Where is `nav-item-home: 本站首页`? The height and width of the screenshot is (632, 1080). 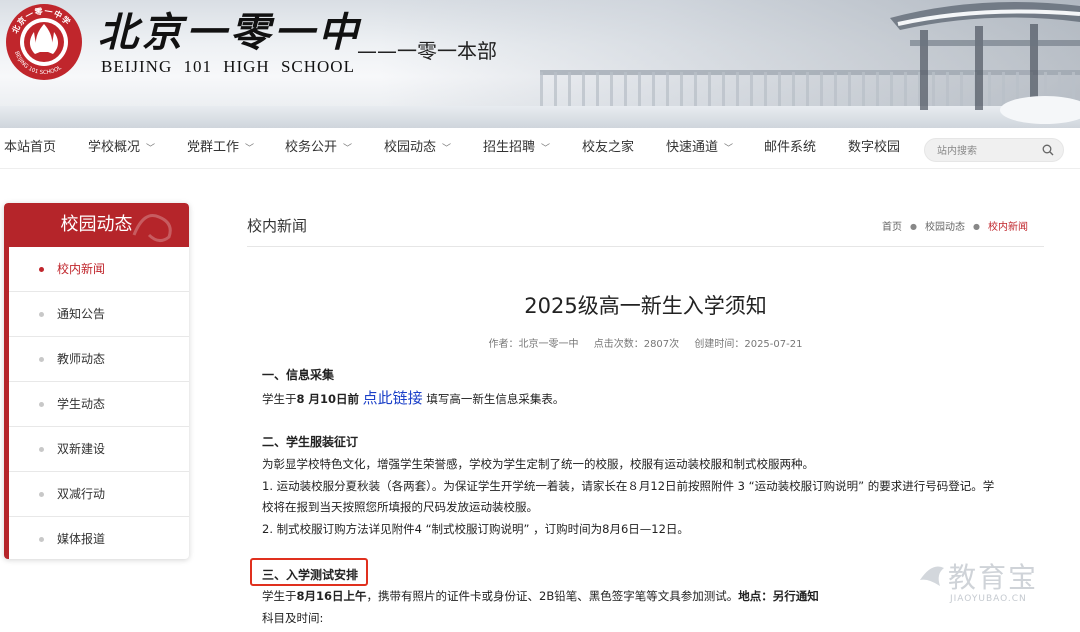 nav-item-home: 本站首页 is located at coordinates (30, 148).